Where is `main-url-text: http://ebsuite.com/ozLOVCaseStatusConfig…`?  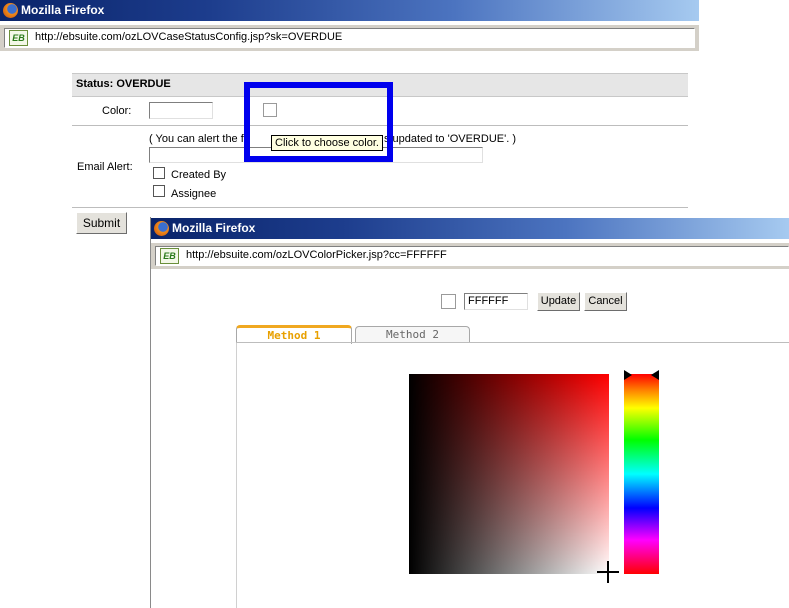
main-url-text: http://ebsuite.com/ozLOVCaseStatusConfig… is located at coordinates (188, 37).